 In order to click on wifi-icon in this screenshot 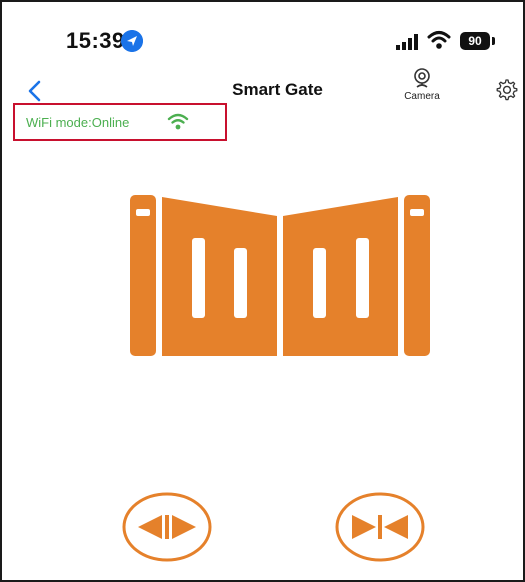, I will do `click(178, 121)`.